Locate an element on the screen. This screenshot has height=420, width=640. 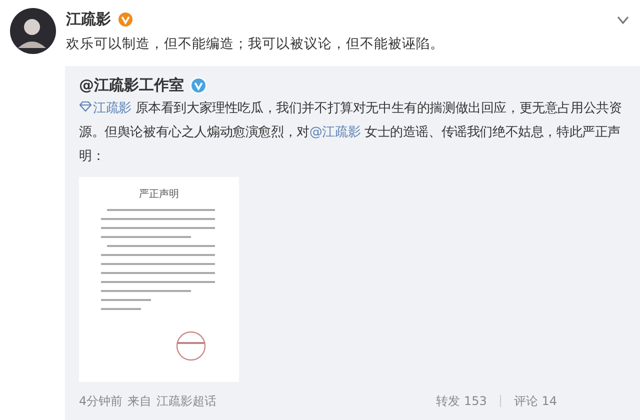
repost-text: 江疏影 原本看到大家理性吃瓜，我们并不打算对无中生有的揣测做出回应，更无意占用公共资源。但舆论被有心之人煽动愈演愈烈，对@江疏影 女士的造谣、传谣我们绝不姑息，特此严正声明： is located at coordinates (351, 133).